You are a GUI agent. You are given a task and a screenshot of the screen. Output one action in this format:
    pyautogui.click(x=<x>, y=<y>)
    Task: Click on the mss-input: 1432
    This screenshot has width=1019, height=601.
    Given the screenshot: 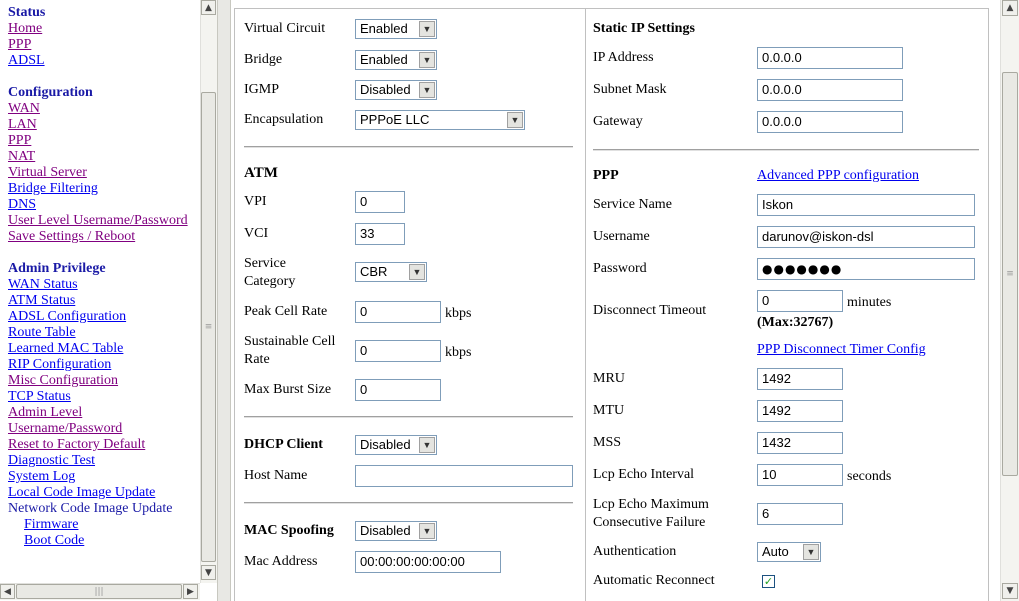 What is the action you would take?
    pyautogui.click(x=800, y=443)
    